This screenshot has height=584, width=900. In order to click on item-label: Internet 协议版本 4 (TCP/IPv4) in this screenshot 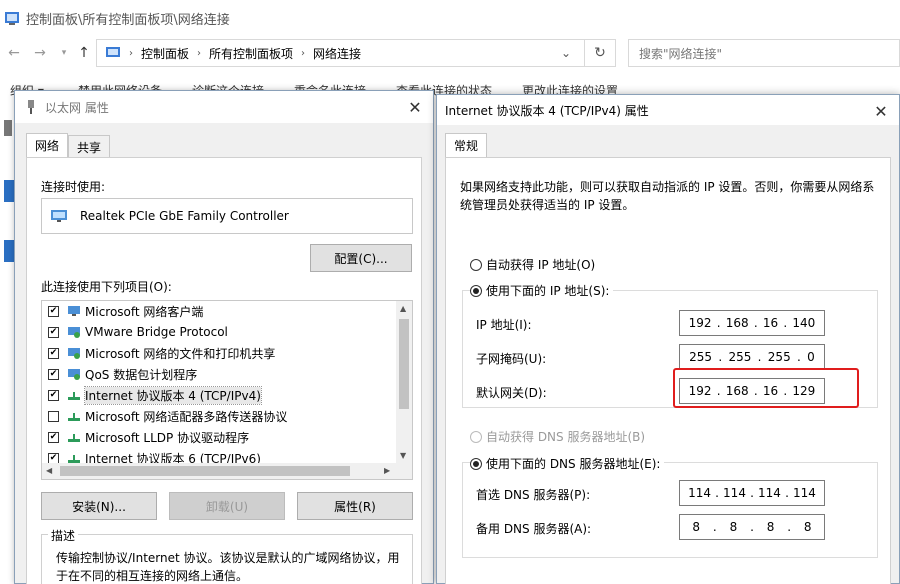, I will do `click(173, 395)`.